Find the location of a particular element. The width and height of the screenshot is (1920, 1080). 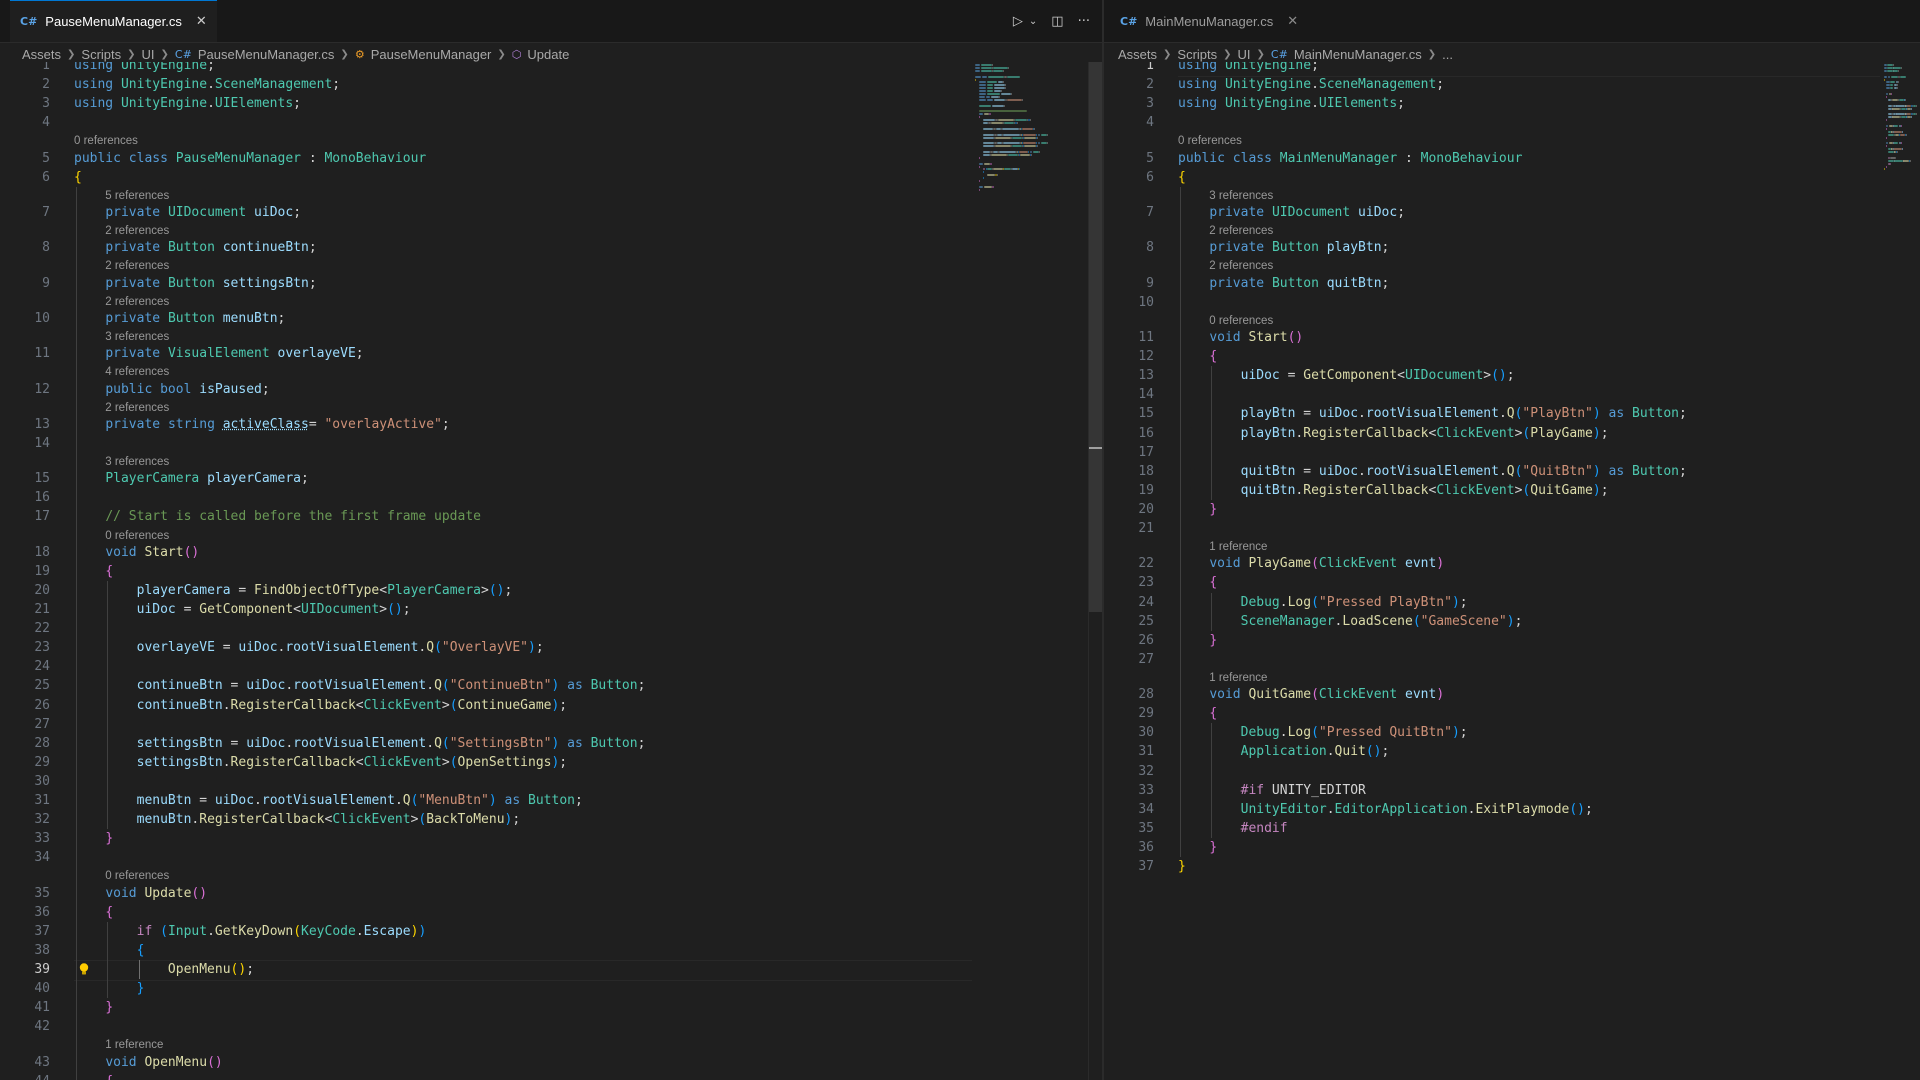

code-line: void Update() is located at coordinates (140, 893).